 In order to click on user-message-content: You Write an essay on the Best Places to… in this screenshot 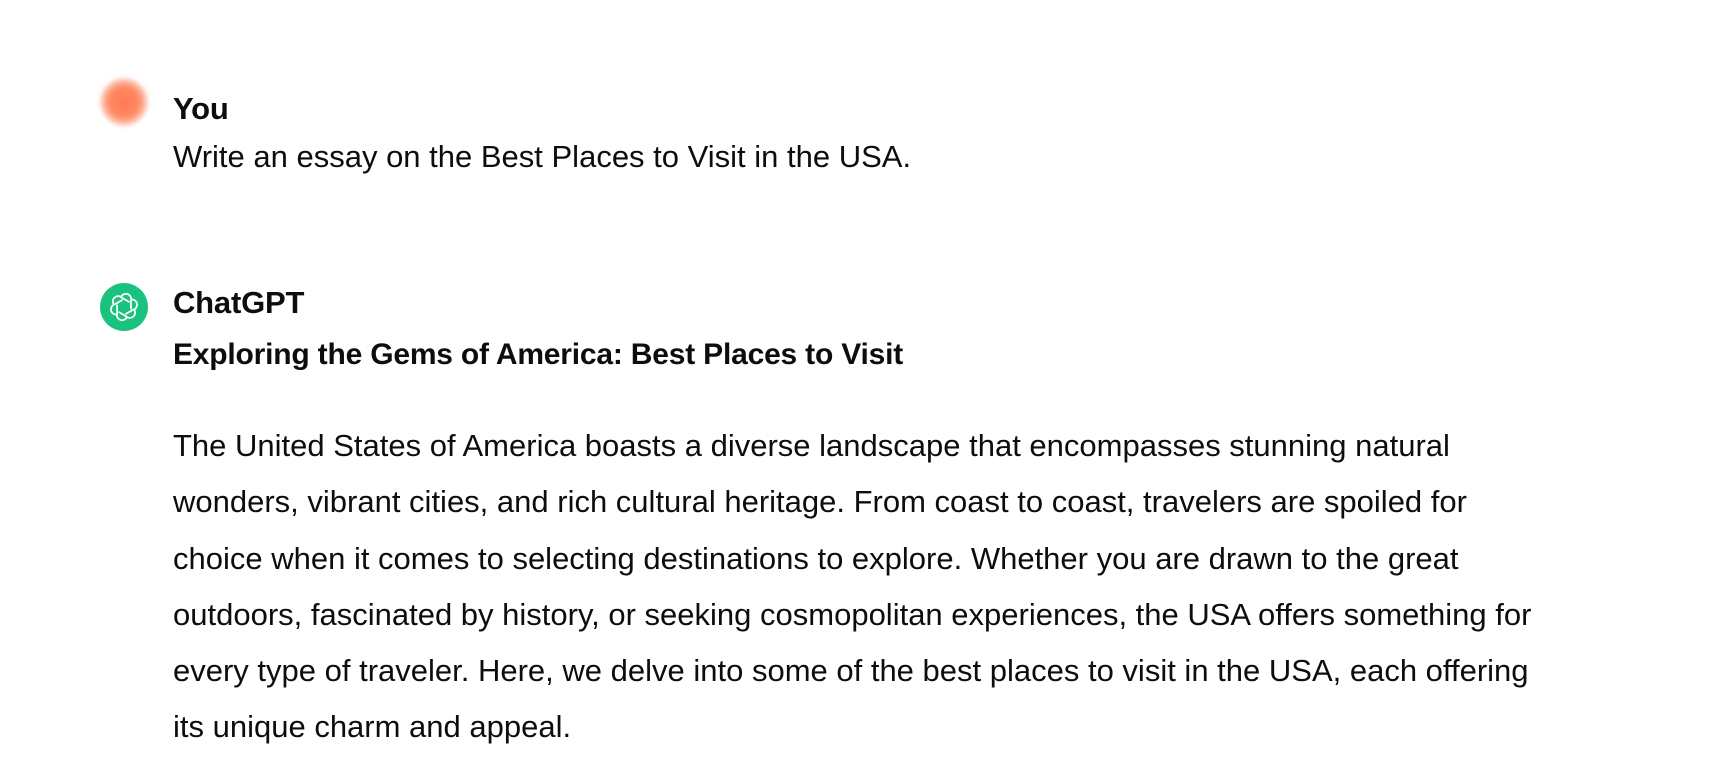, I will do `click(873, 125)`.